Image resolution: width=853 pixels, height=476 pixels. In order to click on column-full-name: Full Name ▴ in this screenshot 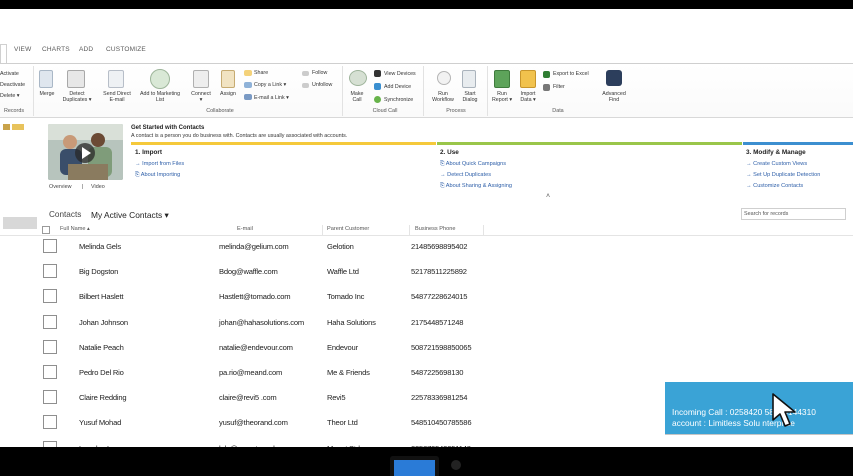, I will do `click(75, 229)`.